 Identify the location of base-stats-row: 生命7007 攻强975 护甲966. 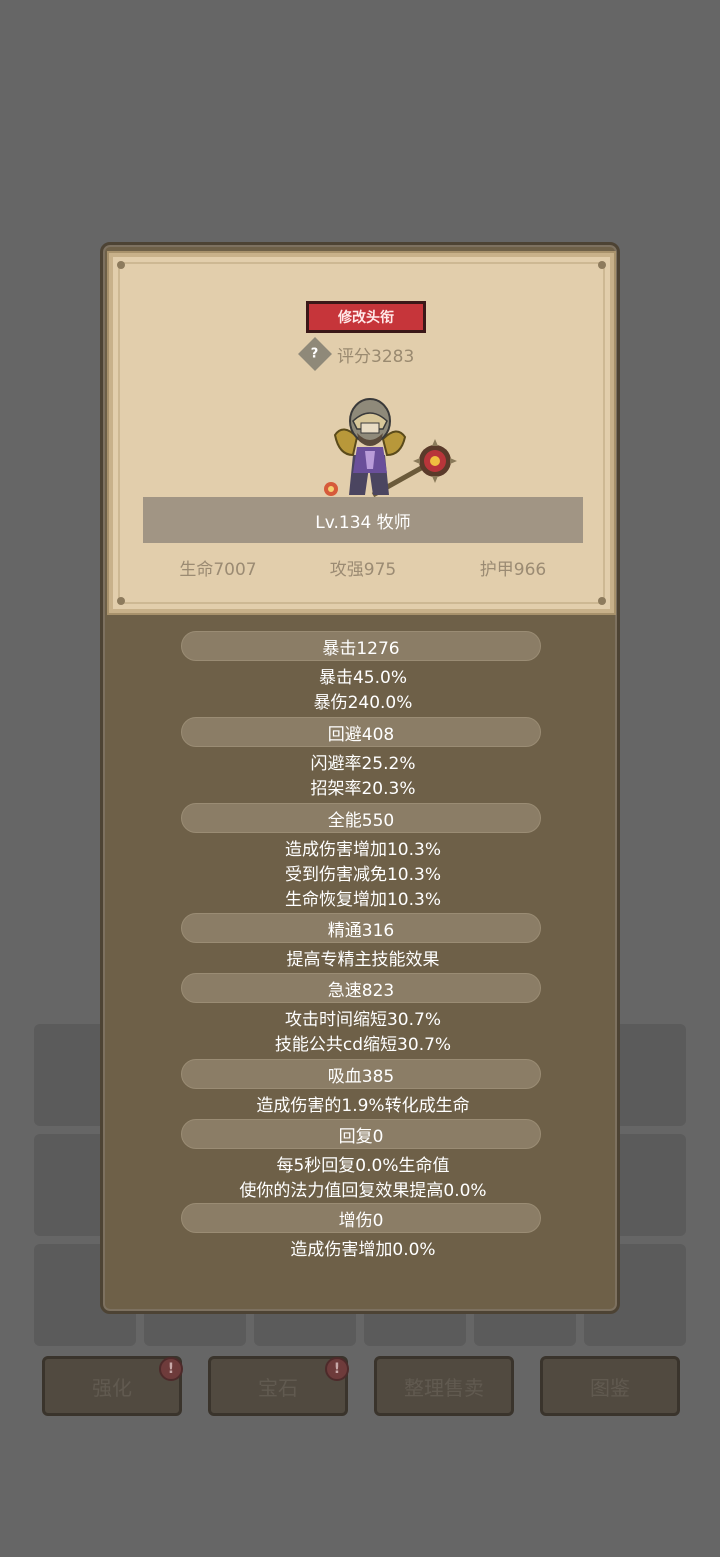
(361, 570).